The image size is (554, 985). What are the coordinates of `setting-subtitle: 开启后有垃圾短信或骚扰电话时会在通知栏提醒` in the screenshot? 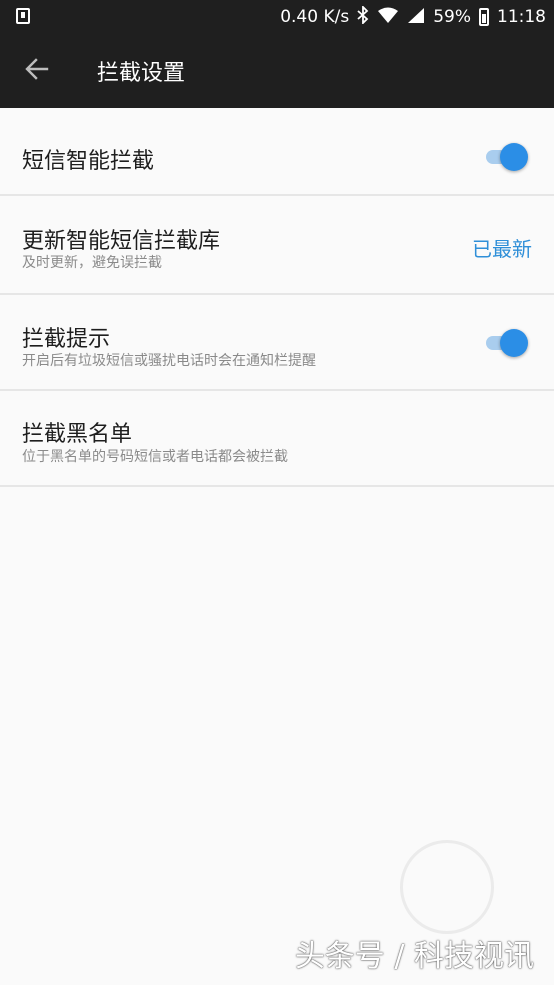 It's located at (169, 361).